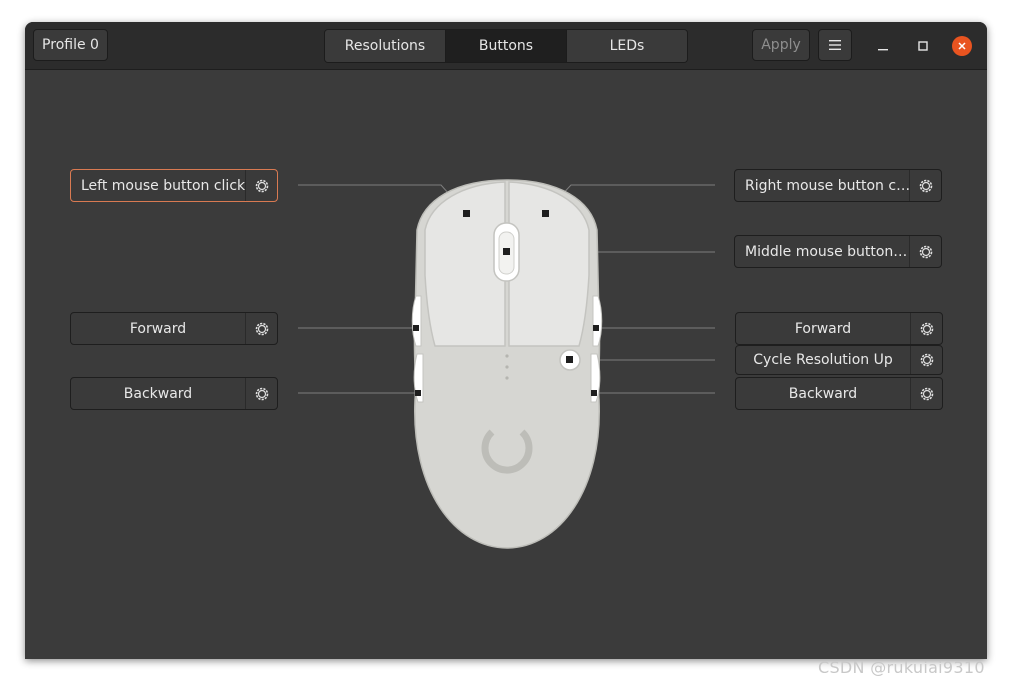 The height and width of the screenshot is (687, 1012). Describe the element at coordinates (901, 667) in the screenshot. I see `watermark: CSDN @rukuiai9310` at that location.